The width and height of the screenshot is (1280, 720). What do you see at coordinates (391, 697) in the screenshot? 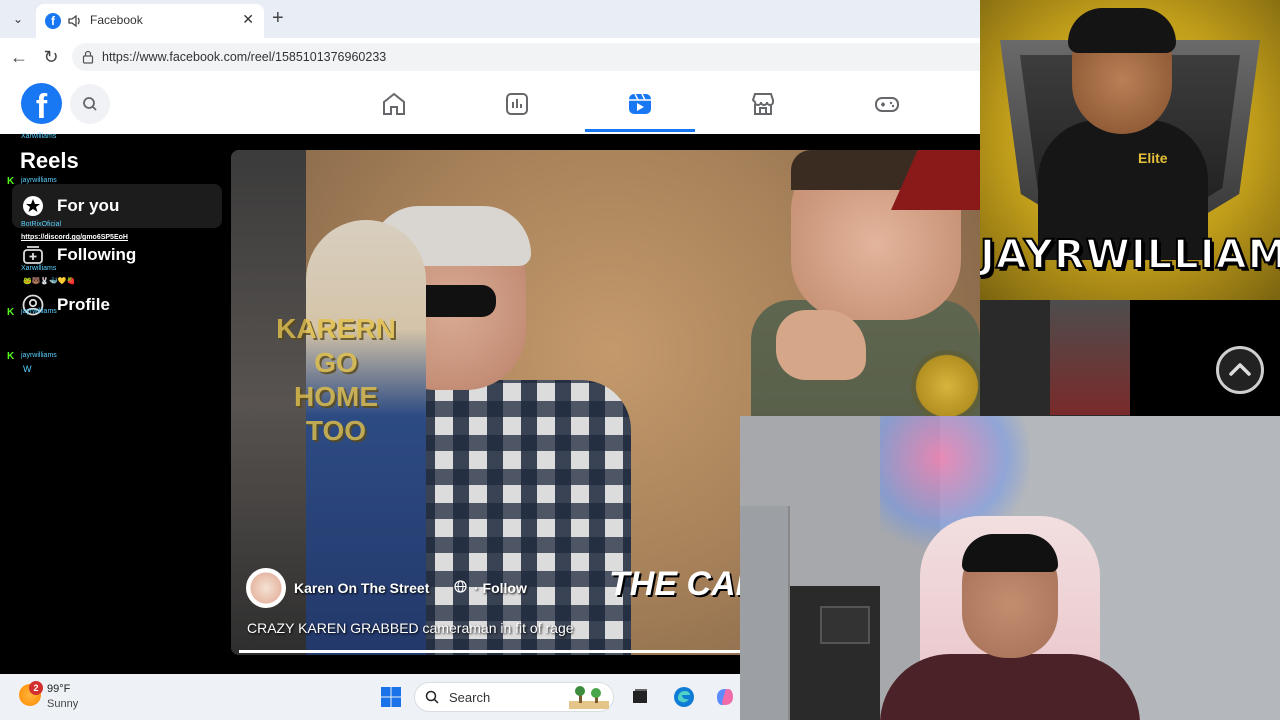
I see `windows-start-icon` at bounding box center [391, 697].